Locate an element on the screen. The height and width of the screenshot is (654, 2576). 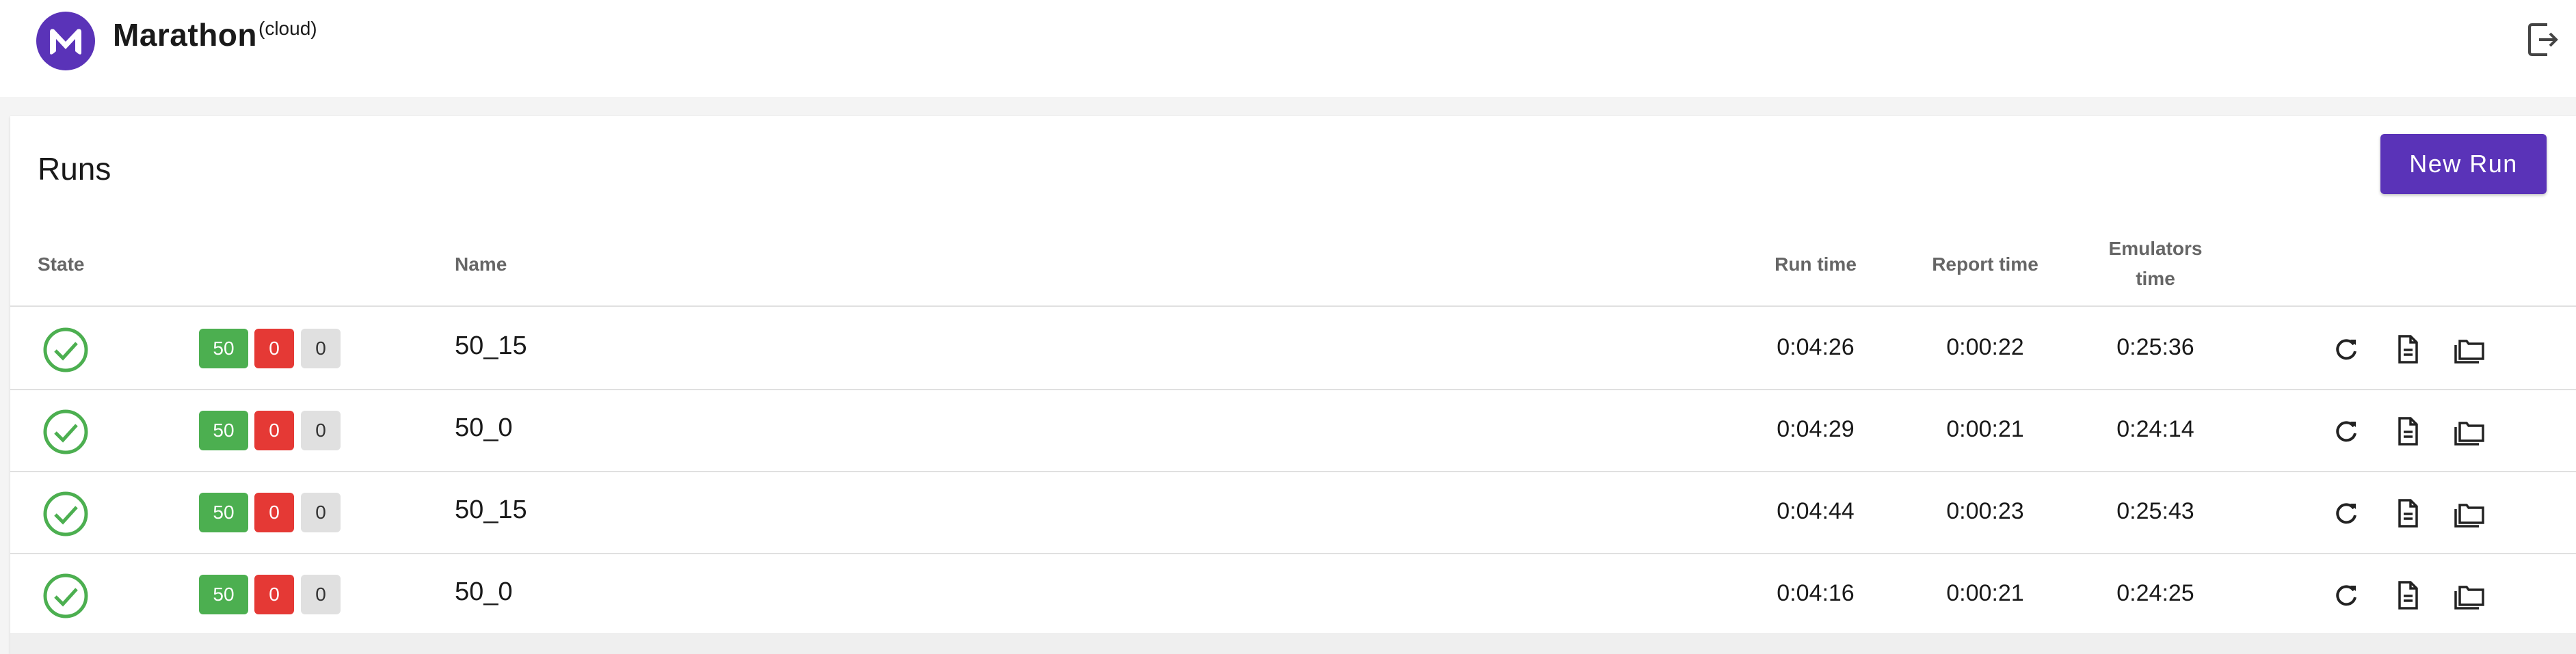
emulators-time-value: 0:25:36 is located at coordinates (2155, 347).